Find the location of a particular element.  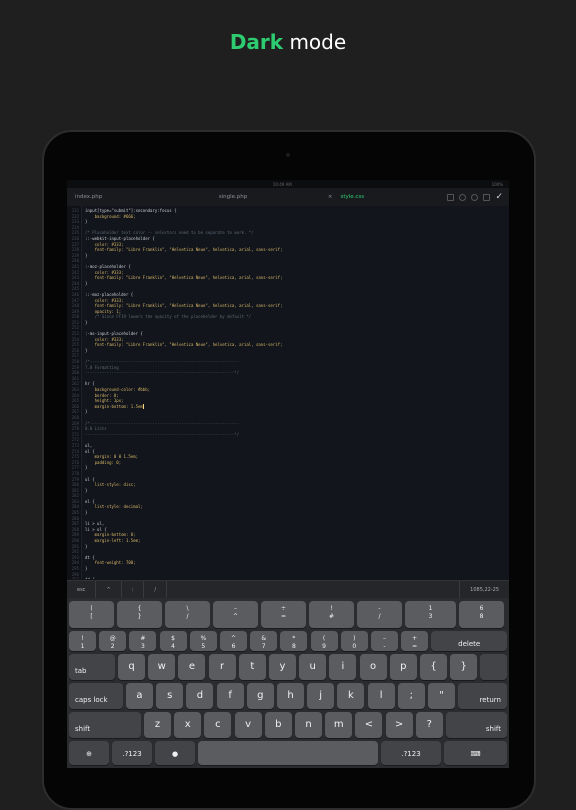

brace-left-key: { is located at coordinates (433, 667).